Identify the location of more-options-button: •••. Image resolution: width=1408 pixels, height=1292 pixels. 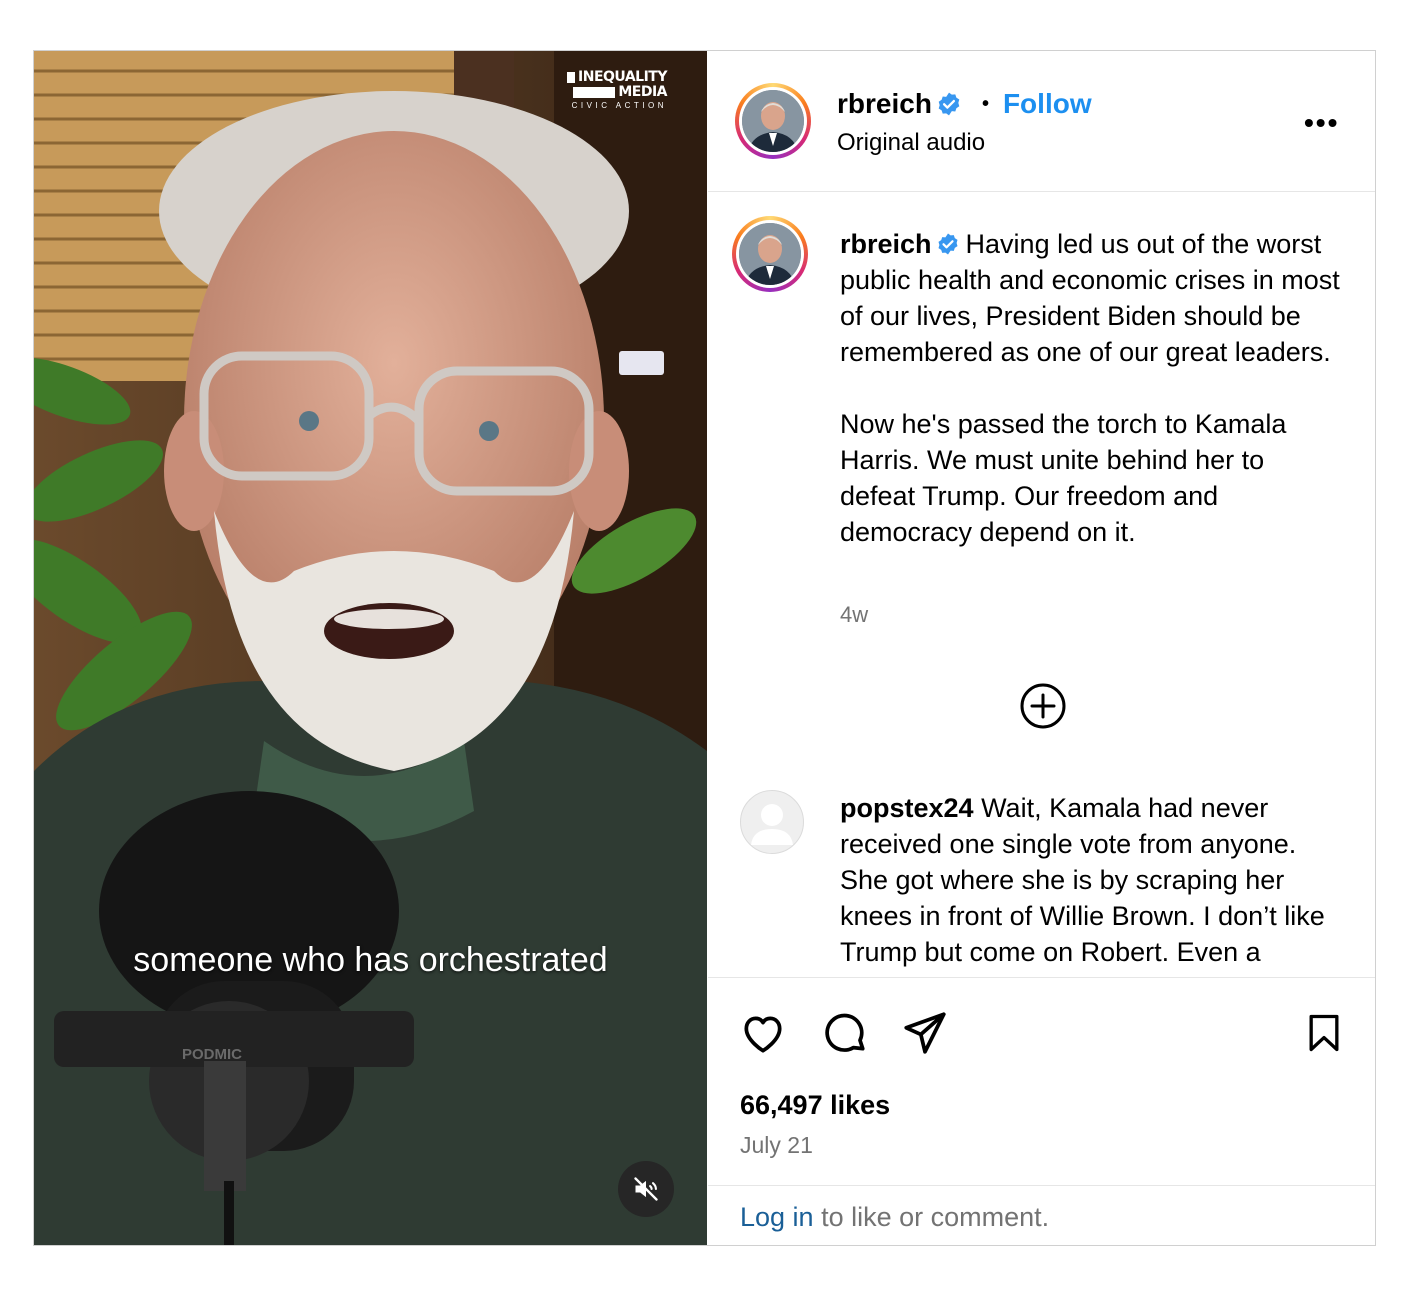
(1321, 123).